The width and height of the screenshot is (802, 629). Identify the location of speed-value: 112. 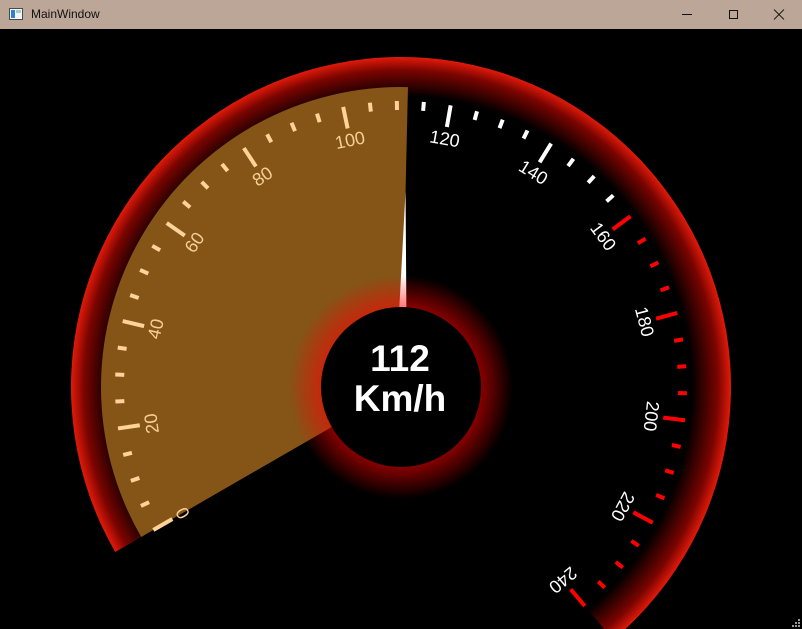
(400, 358).